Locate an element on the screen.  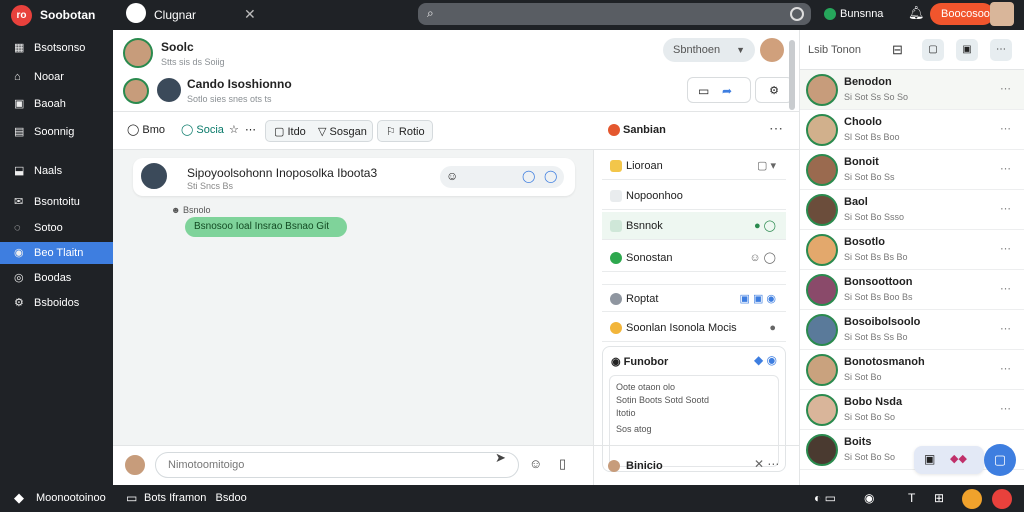
video-button: ▣ is located at coordinates (967, 50).